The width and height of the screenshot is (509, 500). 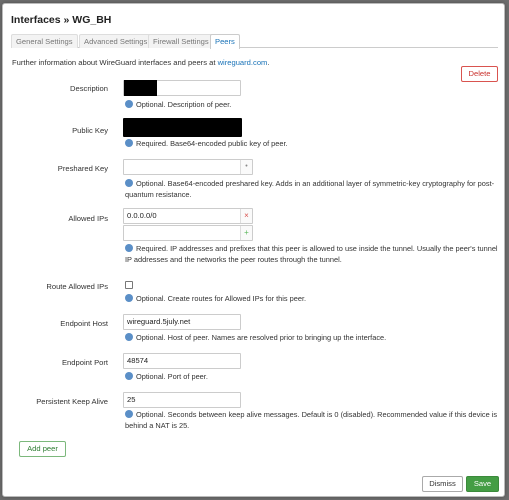 What do you see at coordinates (77, 286) in the screenshot?
I see `route-allowed-ips-label: Route Allowed IPs` at bounding box center [77, 286].